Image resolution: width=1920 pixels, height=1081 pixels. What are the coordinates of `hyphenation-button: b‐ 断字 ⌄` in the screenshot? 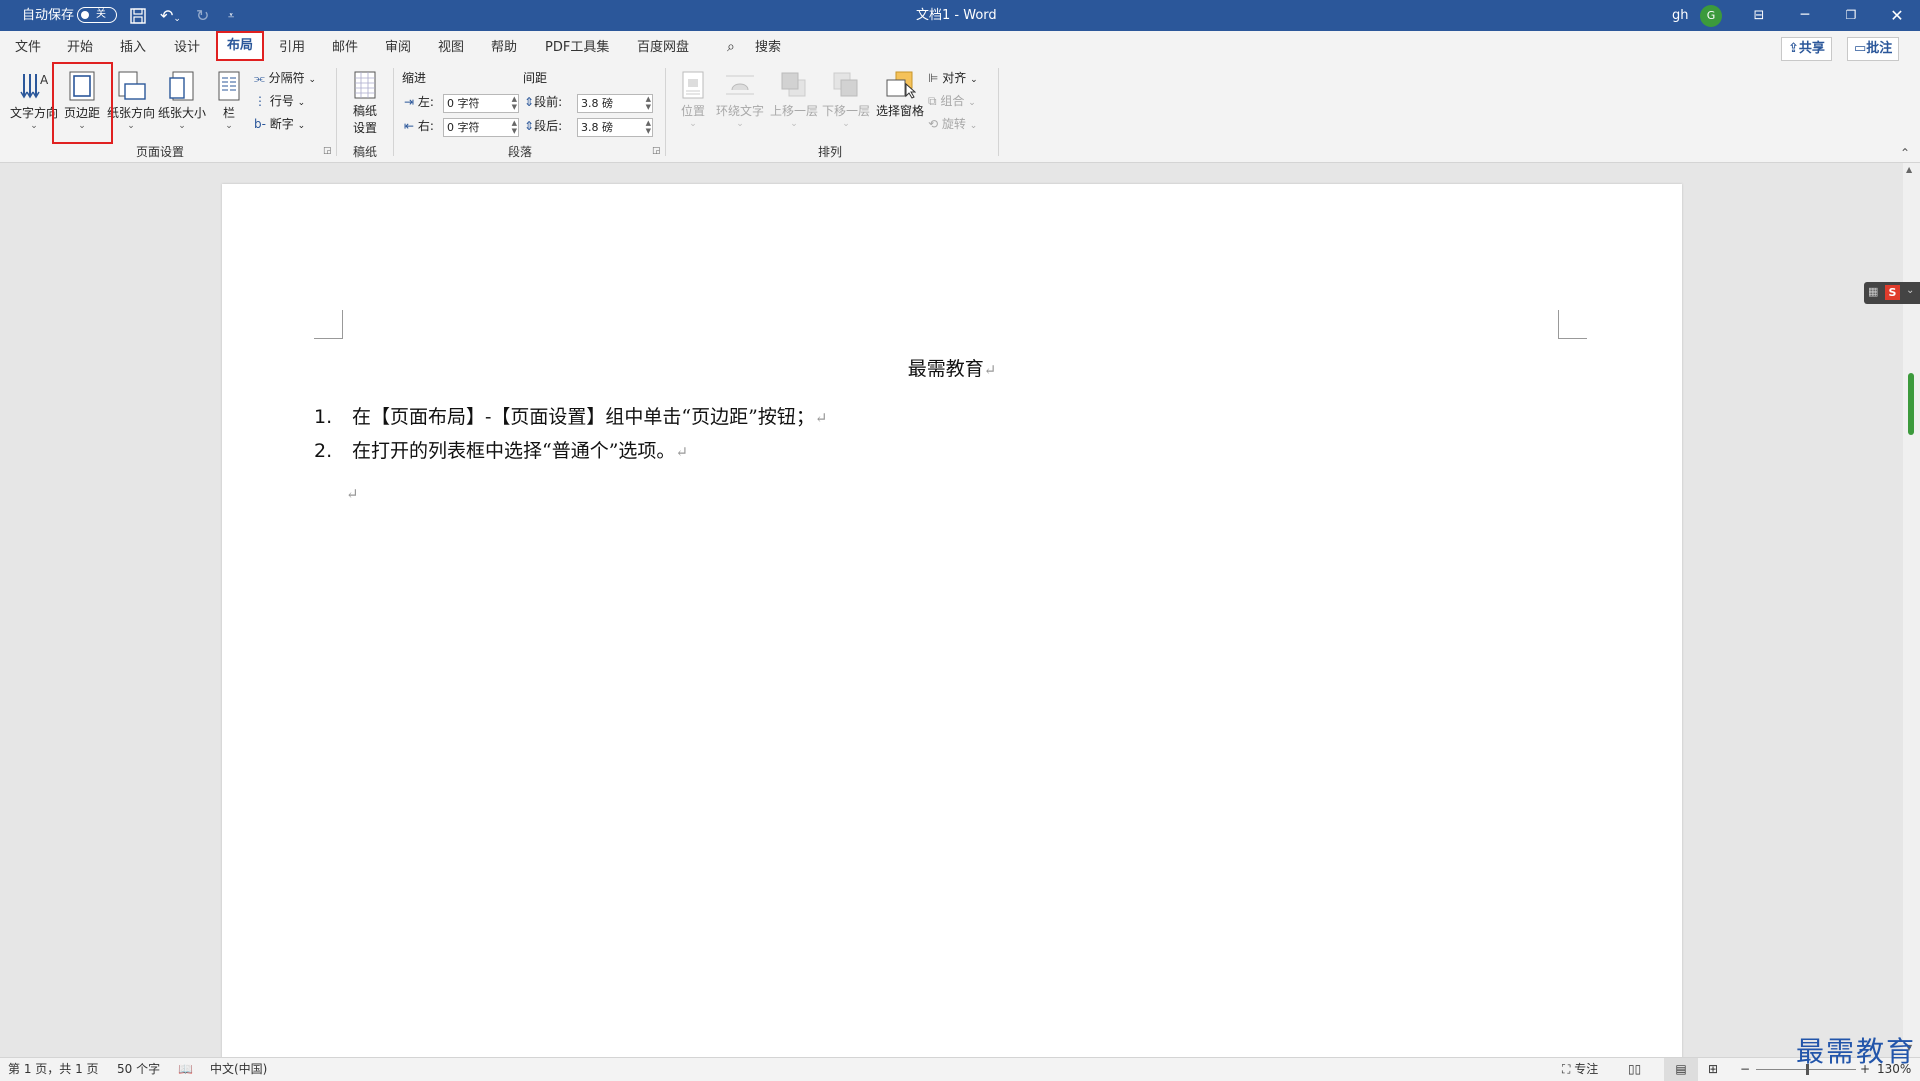 It's located at (279, 124).